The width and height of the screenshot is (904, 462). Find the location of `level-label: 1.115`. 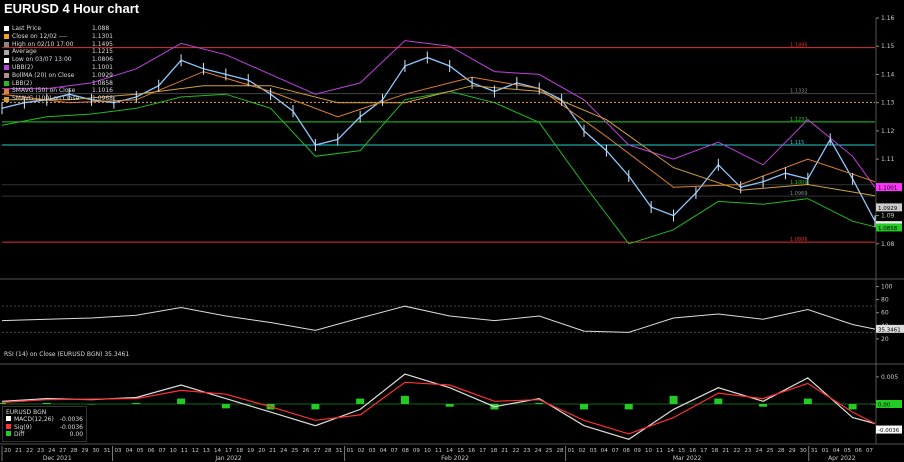

level-label: 1.115 is located at coordinates (797, 143).